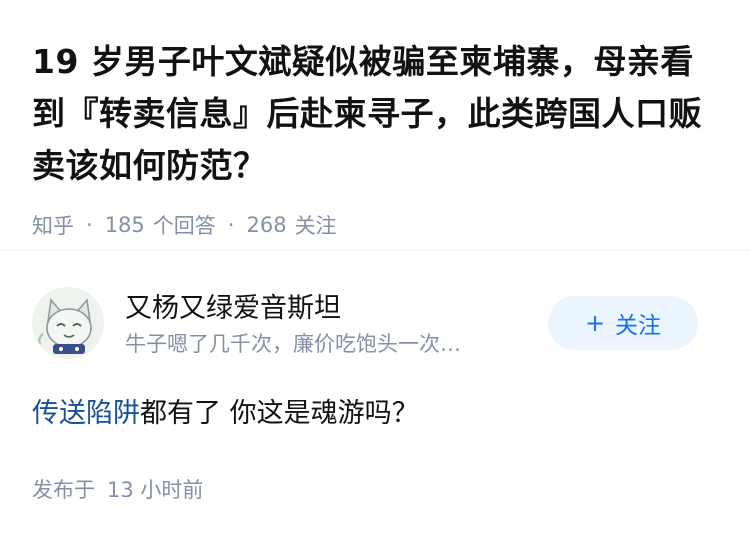  Describe the element at coordinates (184, 226) in the screenshot. I see `answer-count-label: 个回答` at that location.